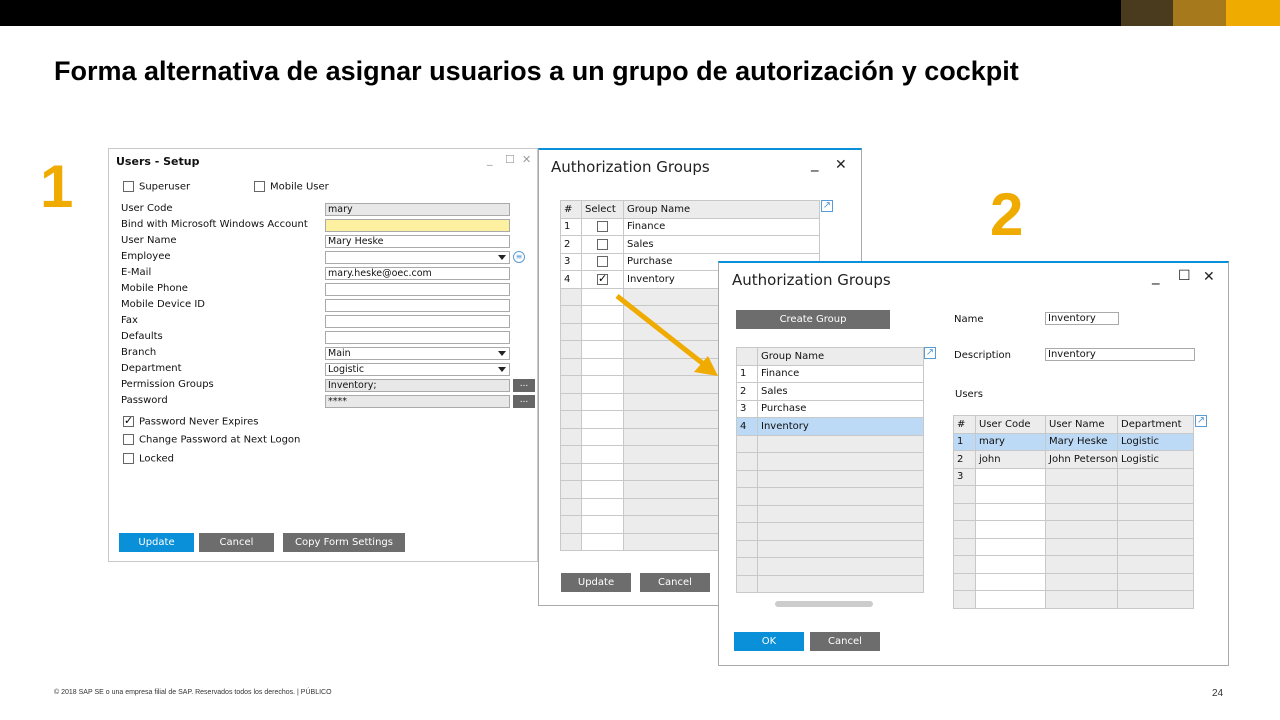 Image resolution: width=1280 pixels, height=720 pixels. Describe the element at coordinates (1199, 13) in the screenshot. I see `top-bar-segment-mid` at that location.